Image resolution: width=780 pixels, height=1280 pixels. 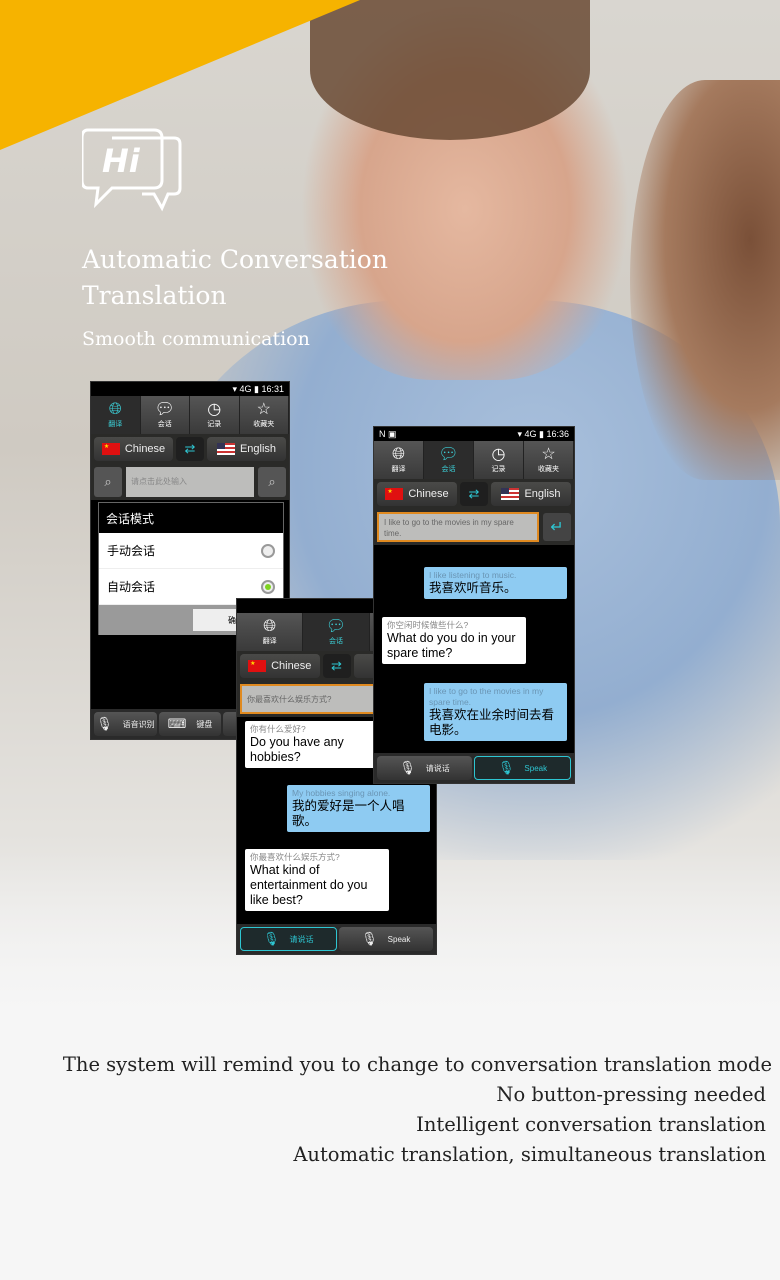 What do you see at coordinates (310, 744) in the screenshot?
I see `chat-bubble-left: 你有什么爱好? Do you have any hobbies?` at bounding box center [310, 744].